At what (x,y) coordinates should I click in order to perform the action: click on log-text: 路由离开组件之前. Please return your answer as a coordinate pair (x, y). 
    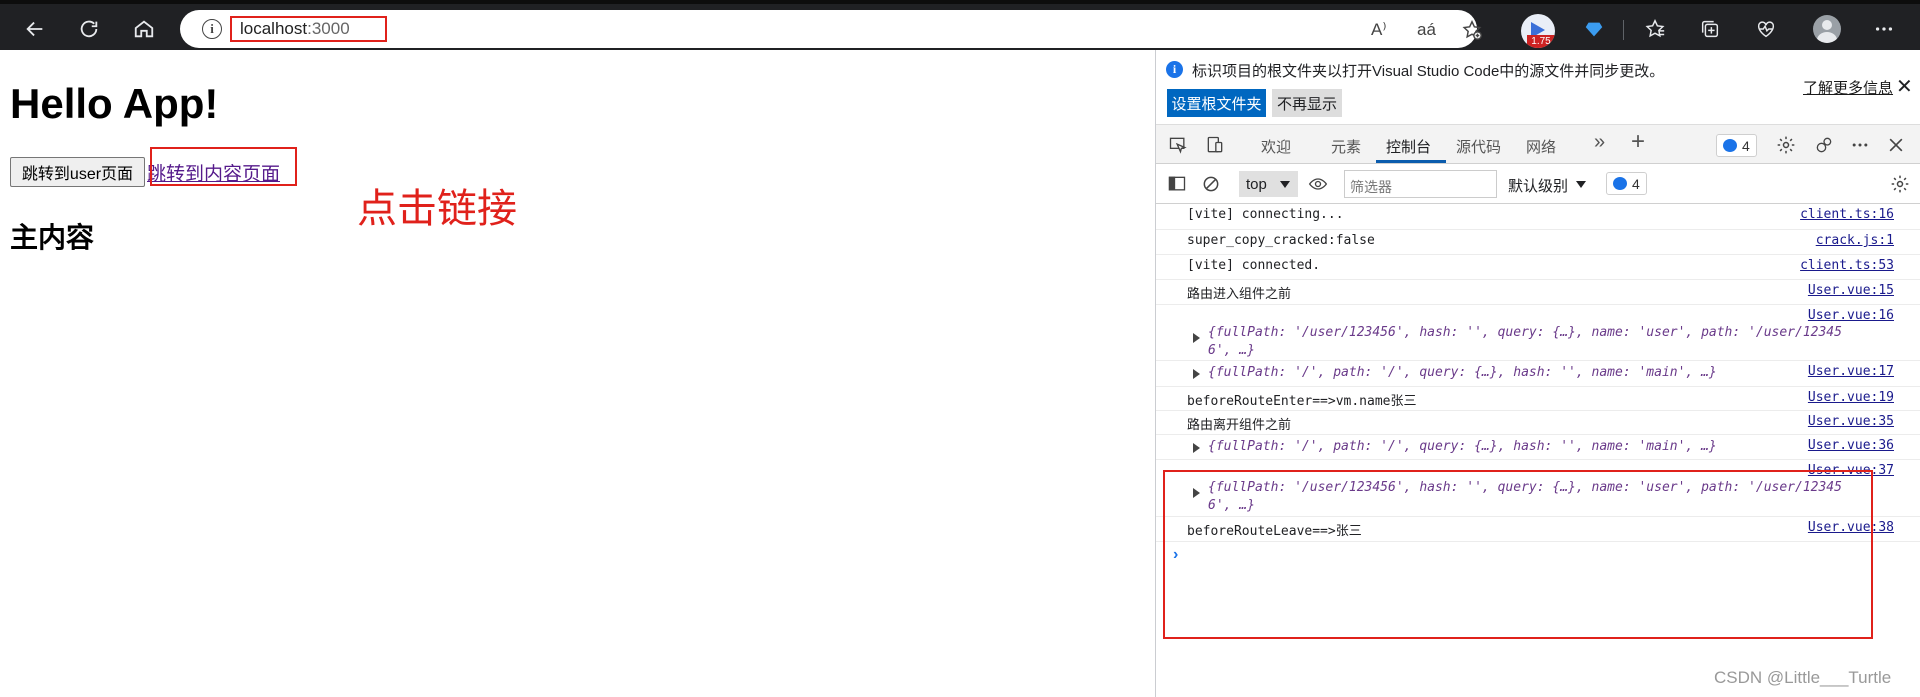
    Looking at the image, I should click on (1239, 425).